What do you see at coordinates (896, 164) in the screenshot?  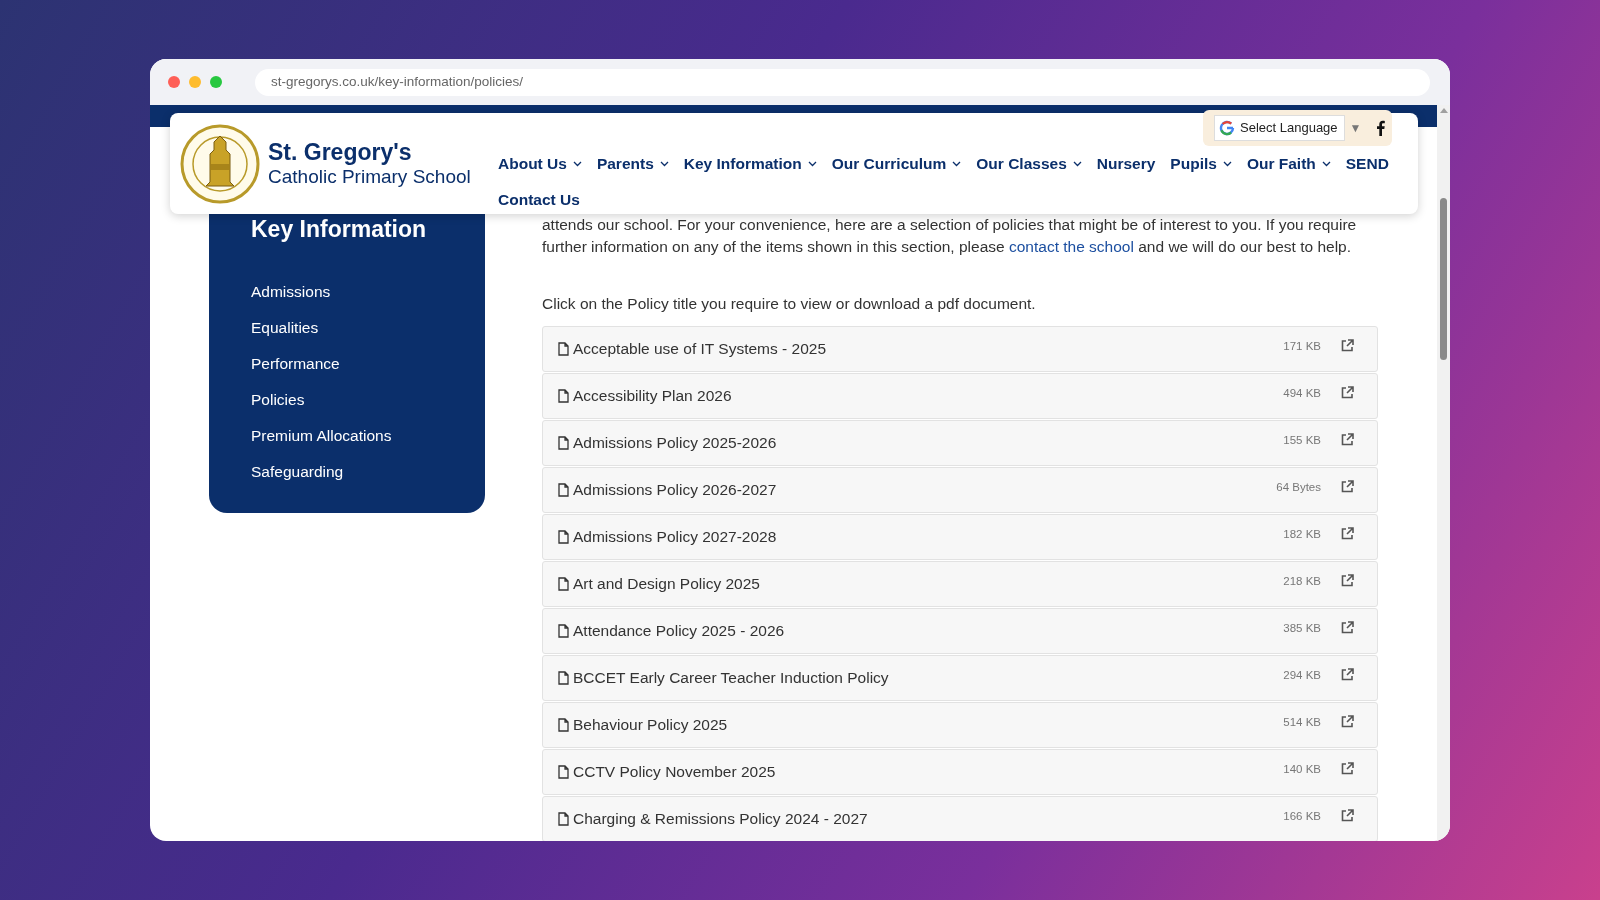 I see `nav-link: Our Curriculum` at bounding box center [896, 164].